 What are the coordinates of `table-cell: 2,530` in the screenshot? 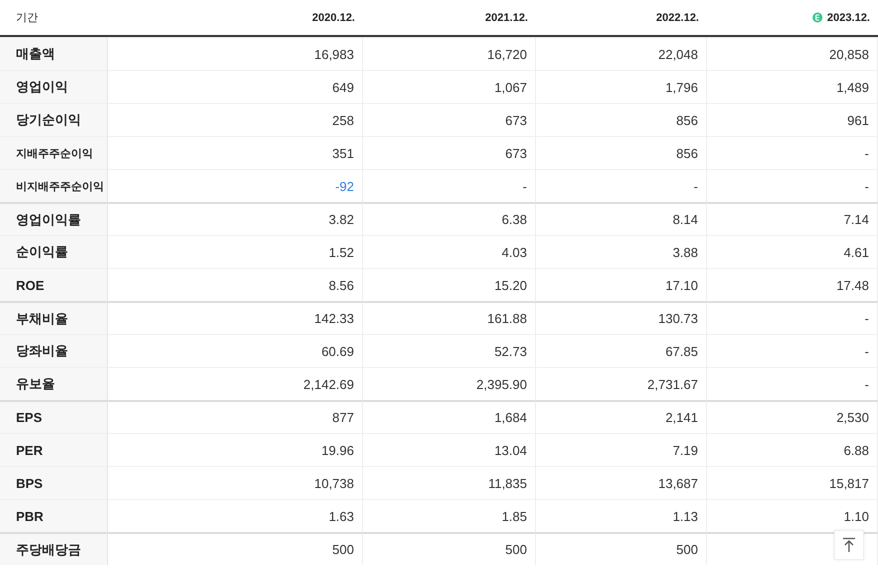 It's located at (852, 417).